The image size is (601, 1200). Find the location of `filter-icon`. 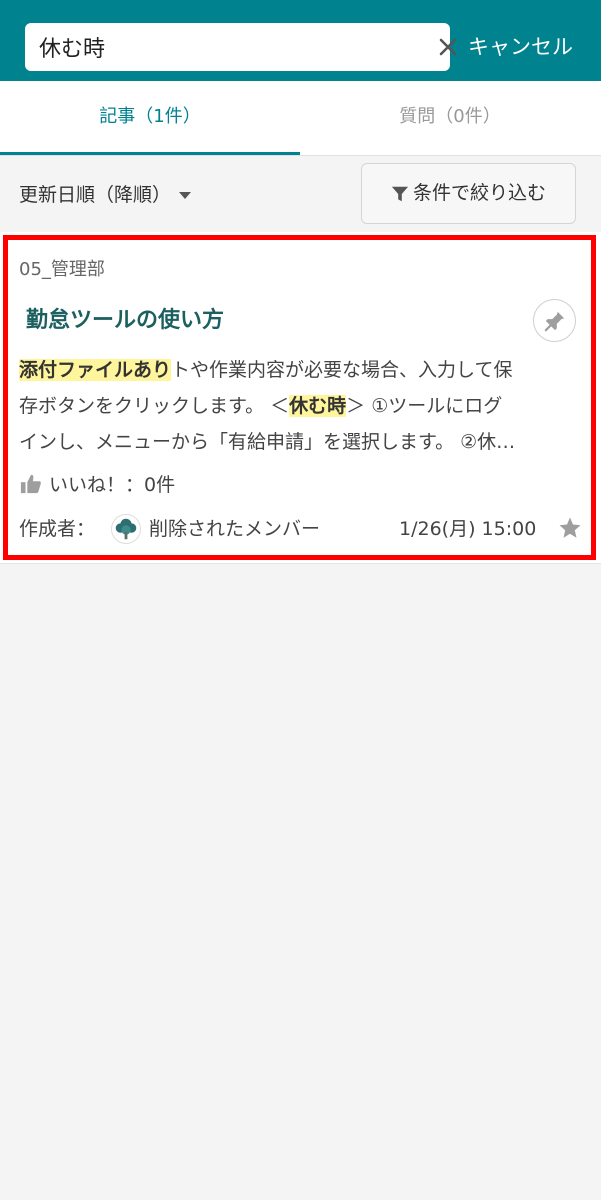

filter-icon is located at coordinates (400, 193).